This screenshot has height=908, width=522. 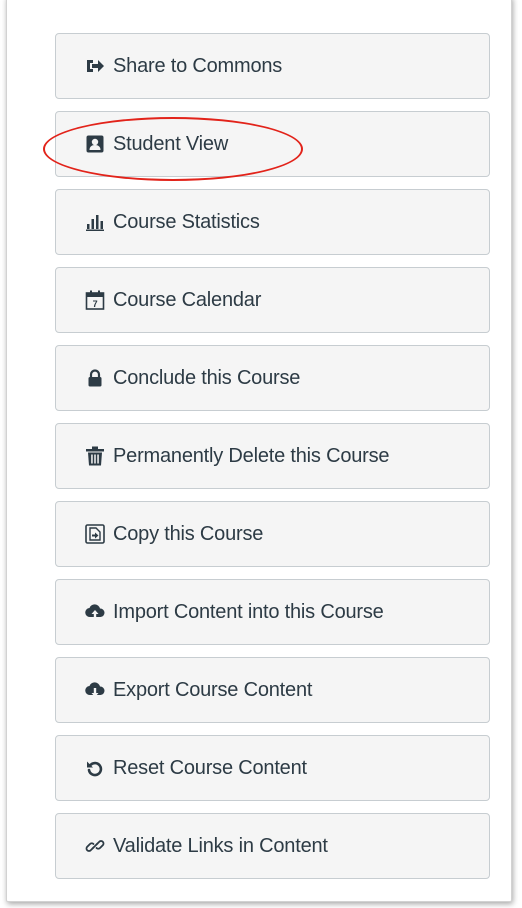 What do you see at coordinates (272, 222) in the screenshot?
I see `course-statistics-button: Course Statistics` at bounding box center [272, 222].